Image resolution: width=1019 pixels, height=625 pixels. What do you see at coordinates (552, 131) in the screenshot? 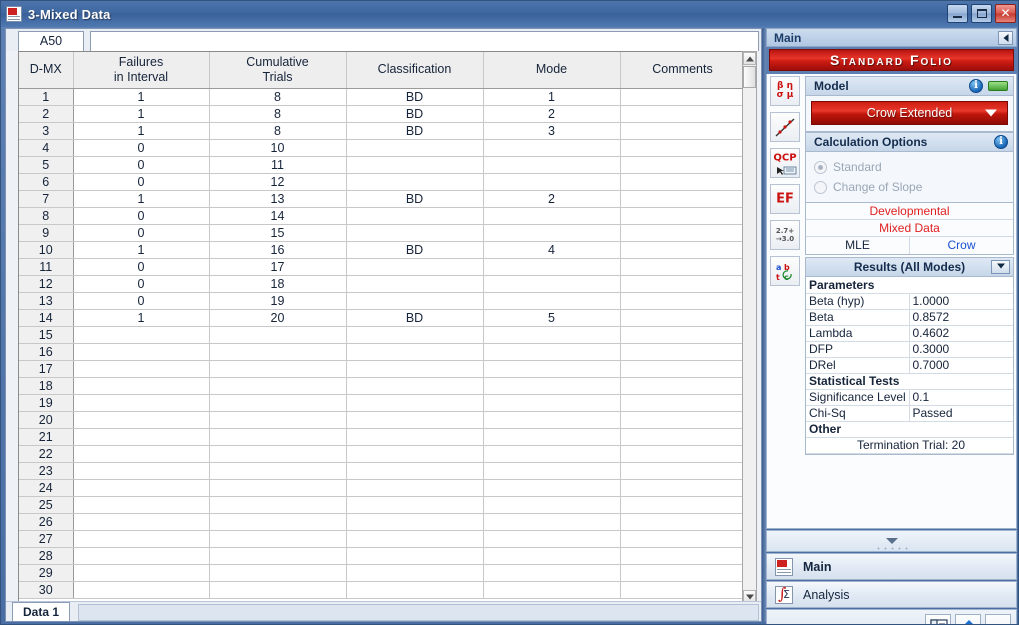
I see `cell-mode: 3` at bounding box center [552, 131].